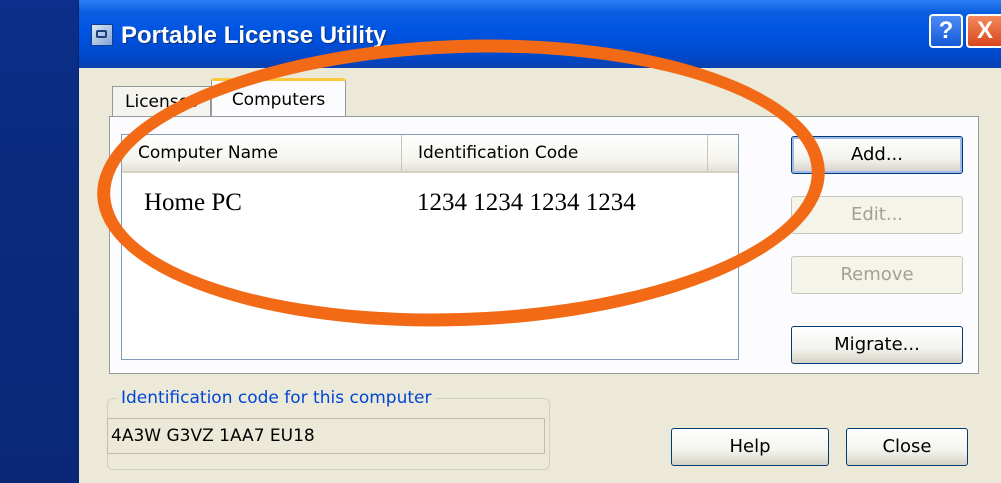  Describe the element at coordinates (907, 447) in the screenshot. I see `close-button: Close` at that location.